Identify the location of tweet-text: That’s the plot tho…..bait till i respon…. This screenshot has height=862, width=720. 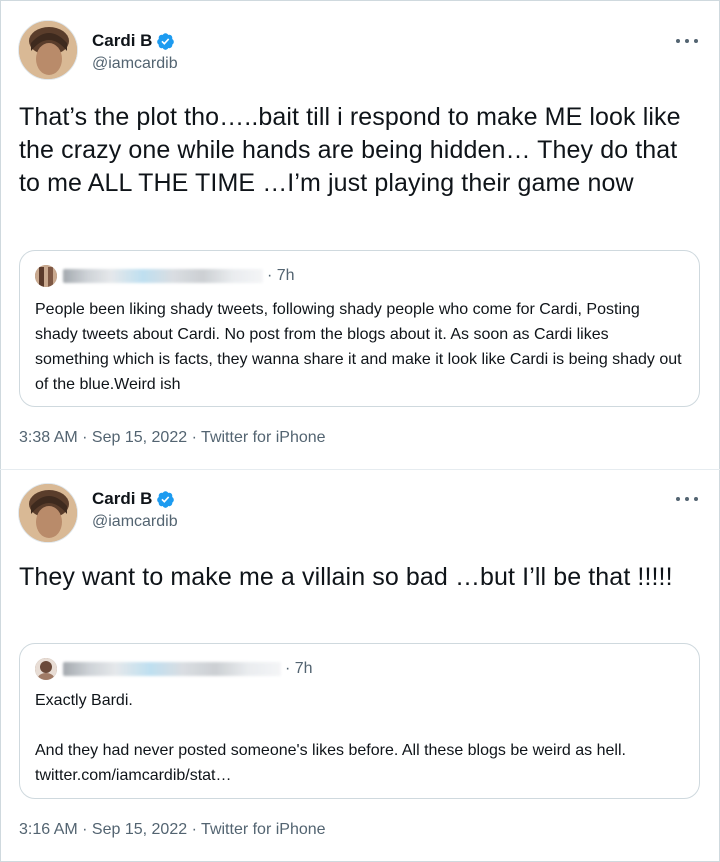
(350, 150).